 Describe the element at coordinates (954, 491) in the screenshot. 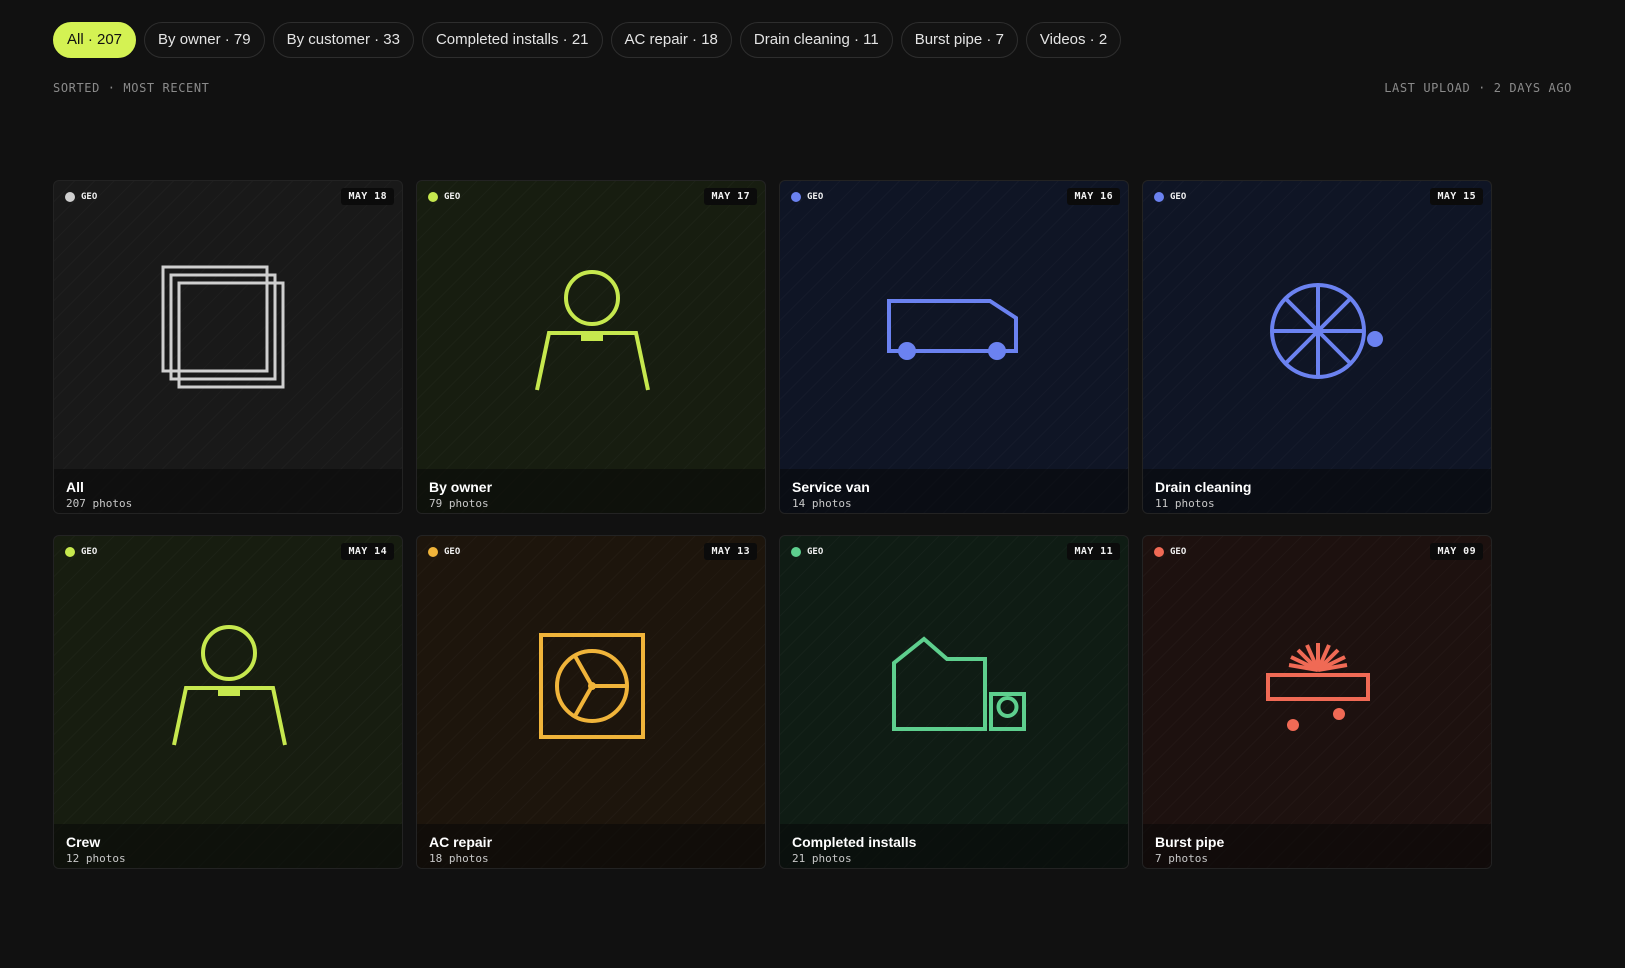

I see `album-footer: Service van 14 photos` at that location.